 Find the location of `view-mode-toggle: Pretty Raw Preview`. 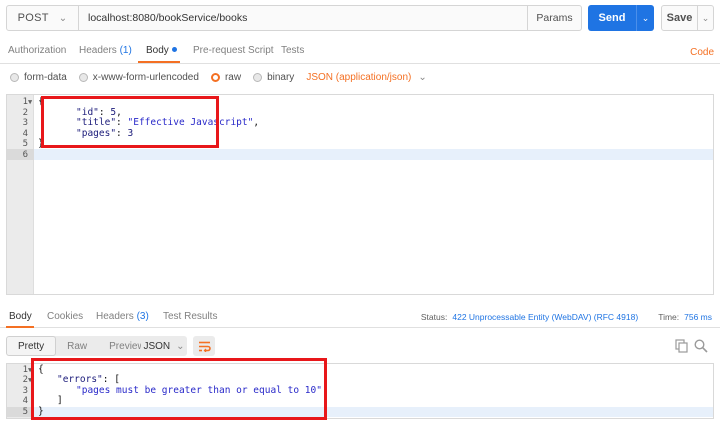

view-mode-toggle: Pretty Raw Preview is located at coordinates (81, 346).